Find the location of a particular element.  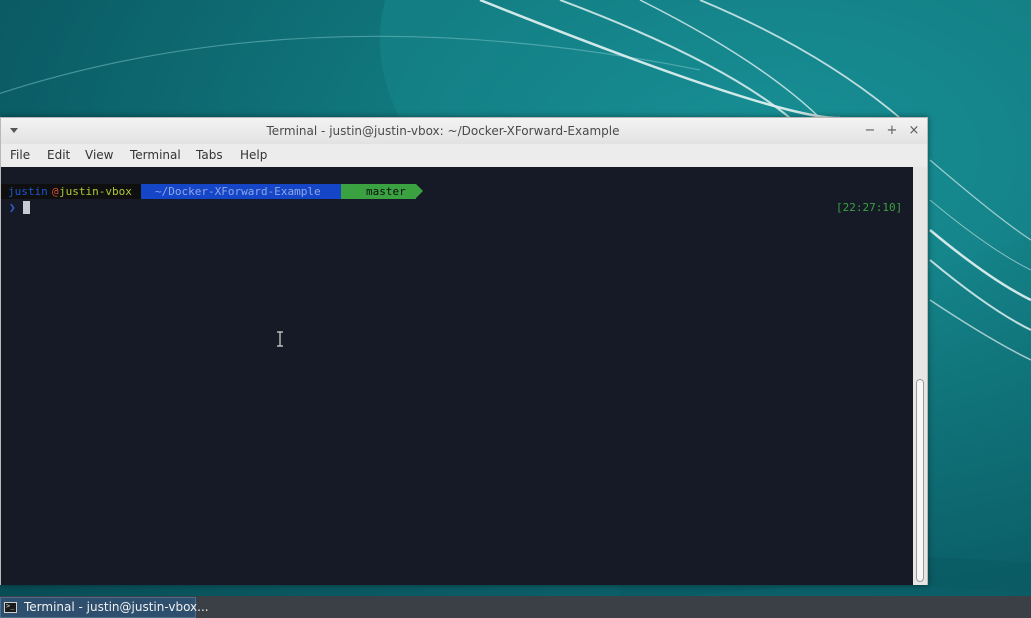

prompt-at: @ is located at coordinates (55, 191).